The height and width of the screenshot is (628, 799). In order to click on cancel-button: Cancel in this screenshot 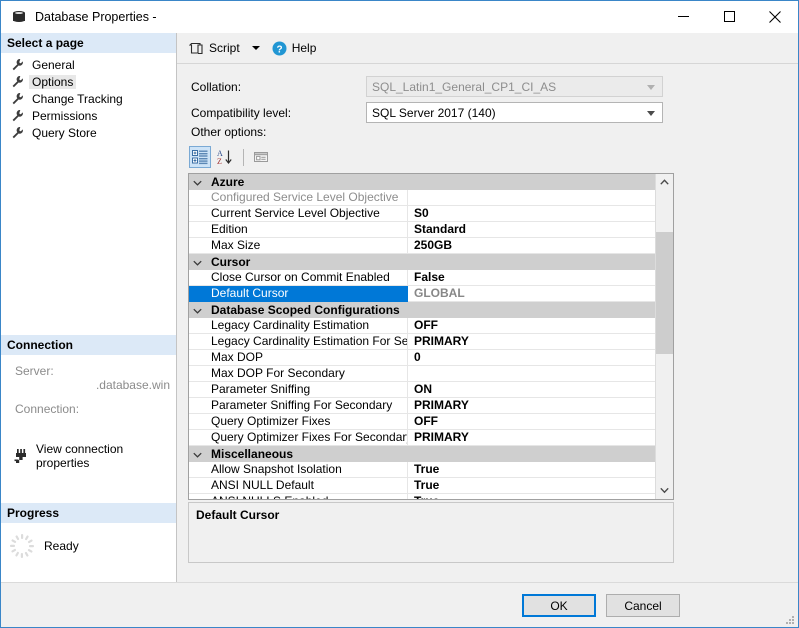, I will do `click(643, 605)`.